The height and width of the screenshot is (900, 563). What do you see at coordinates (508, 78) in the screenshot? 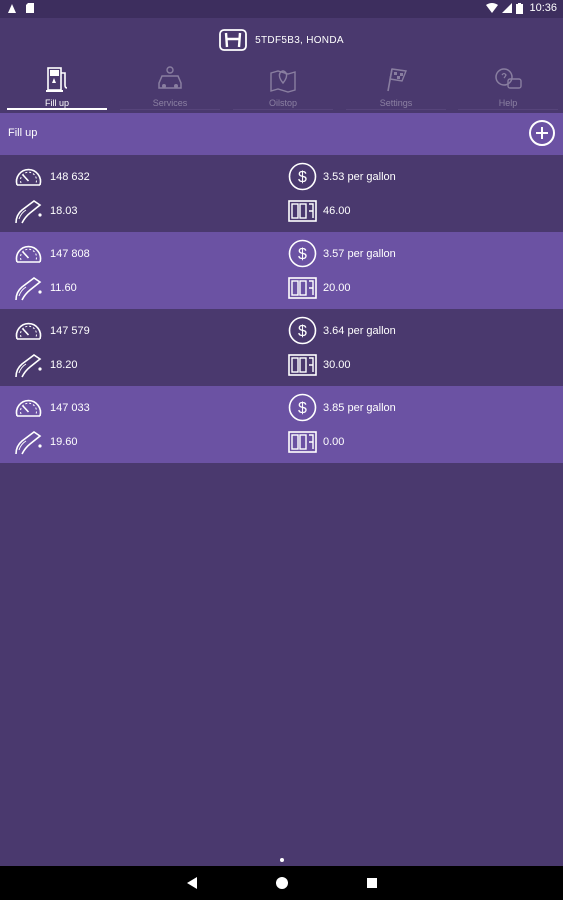
I see `help-chat-icon` at bounding box center [508, 78].